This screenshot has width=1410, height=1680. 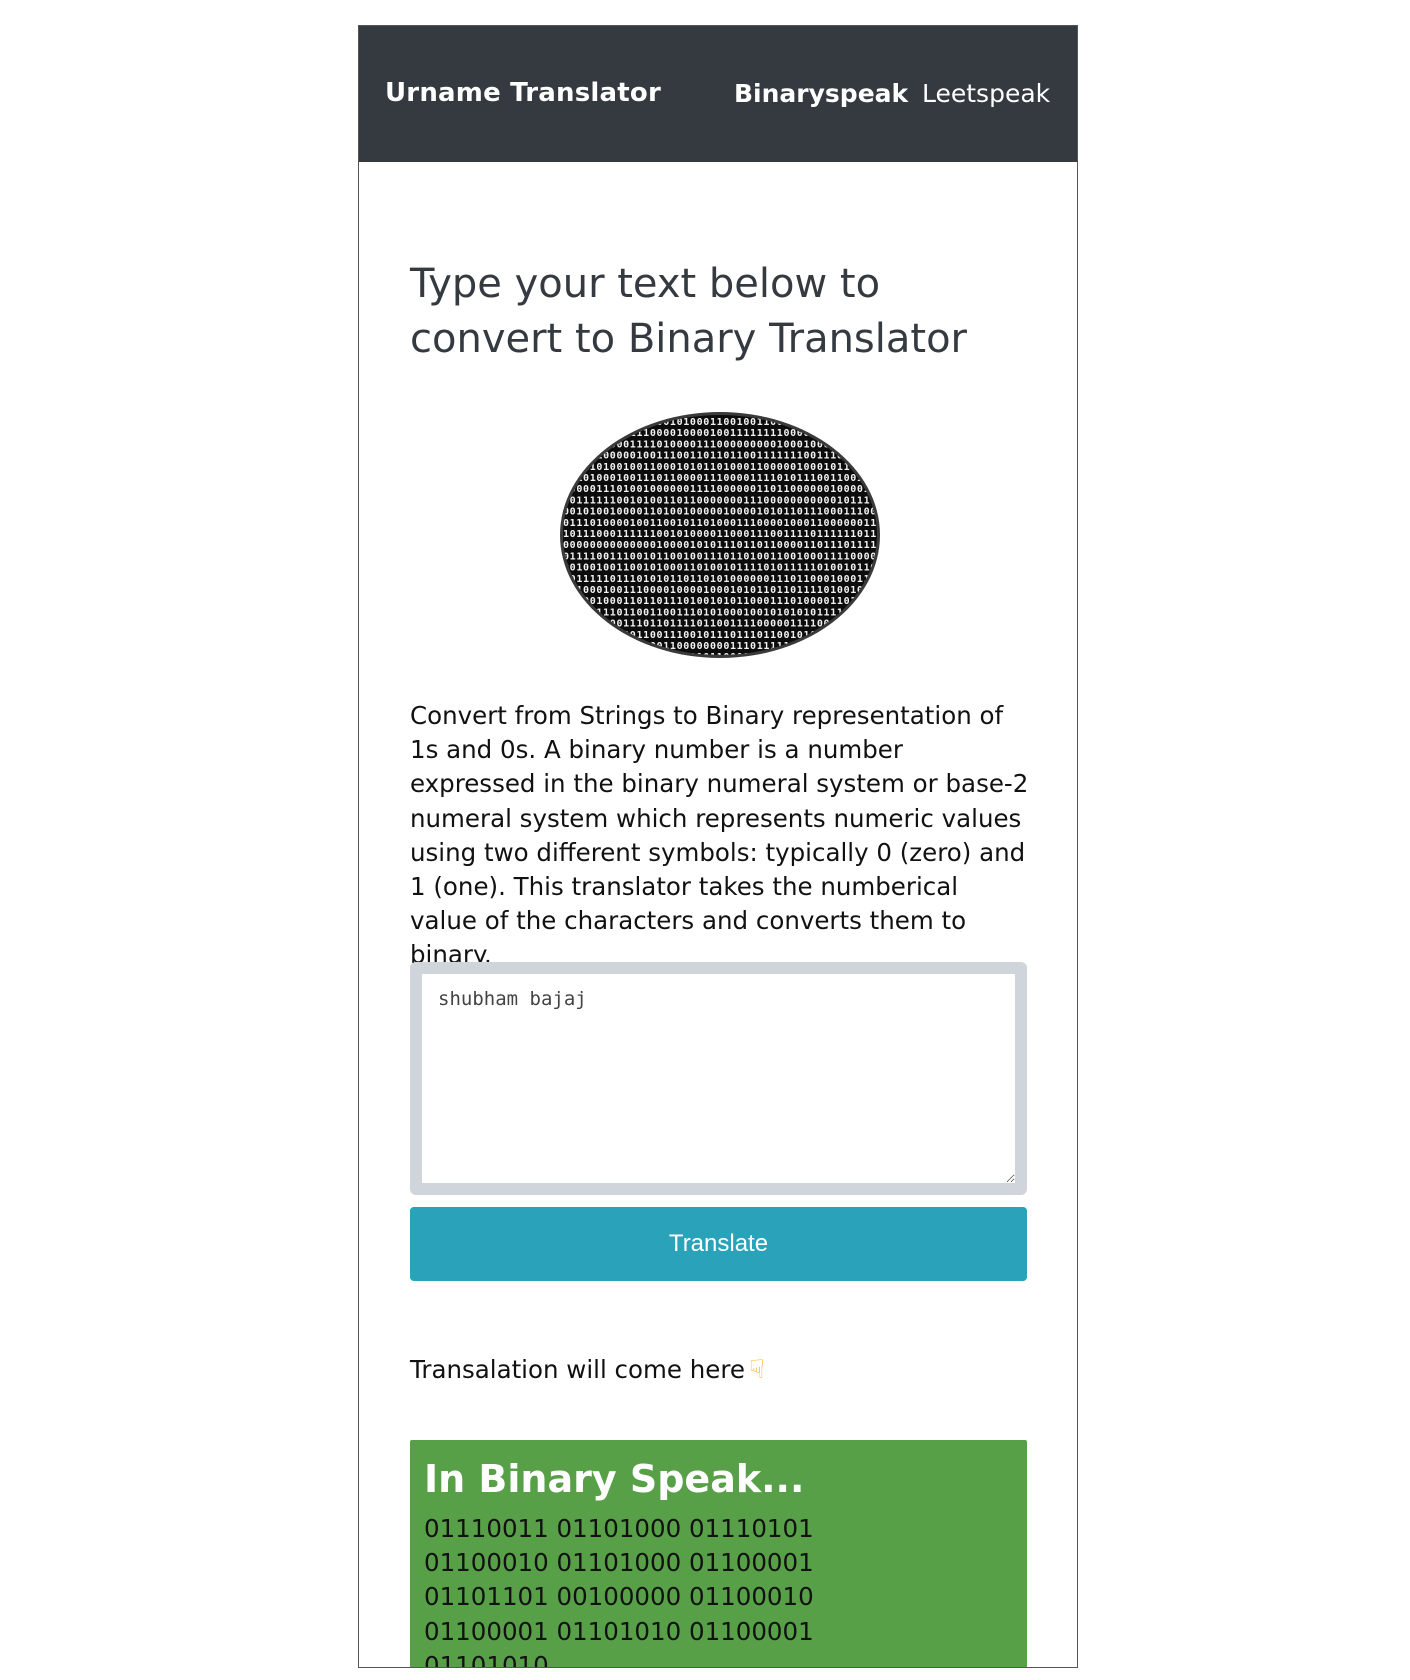 What do you see at coordinates (718, 1244) in the screenshot?
I see `translate-button: Translate` at bounding box center [718, 1244].